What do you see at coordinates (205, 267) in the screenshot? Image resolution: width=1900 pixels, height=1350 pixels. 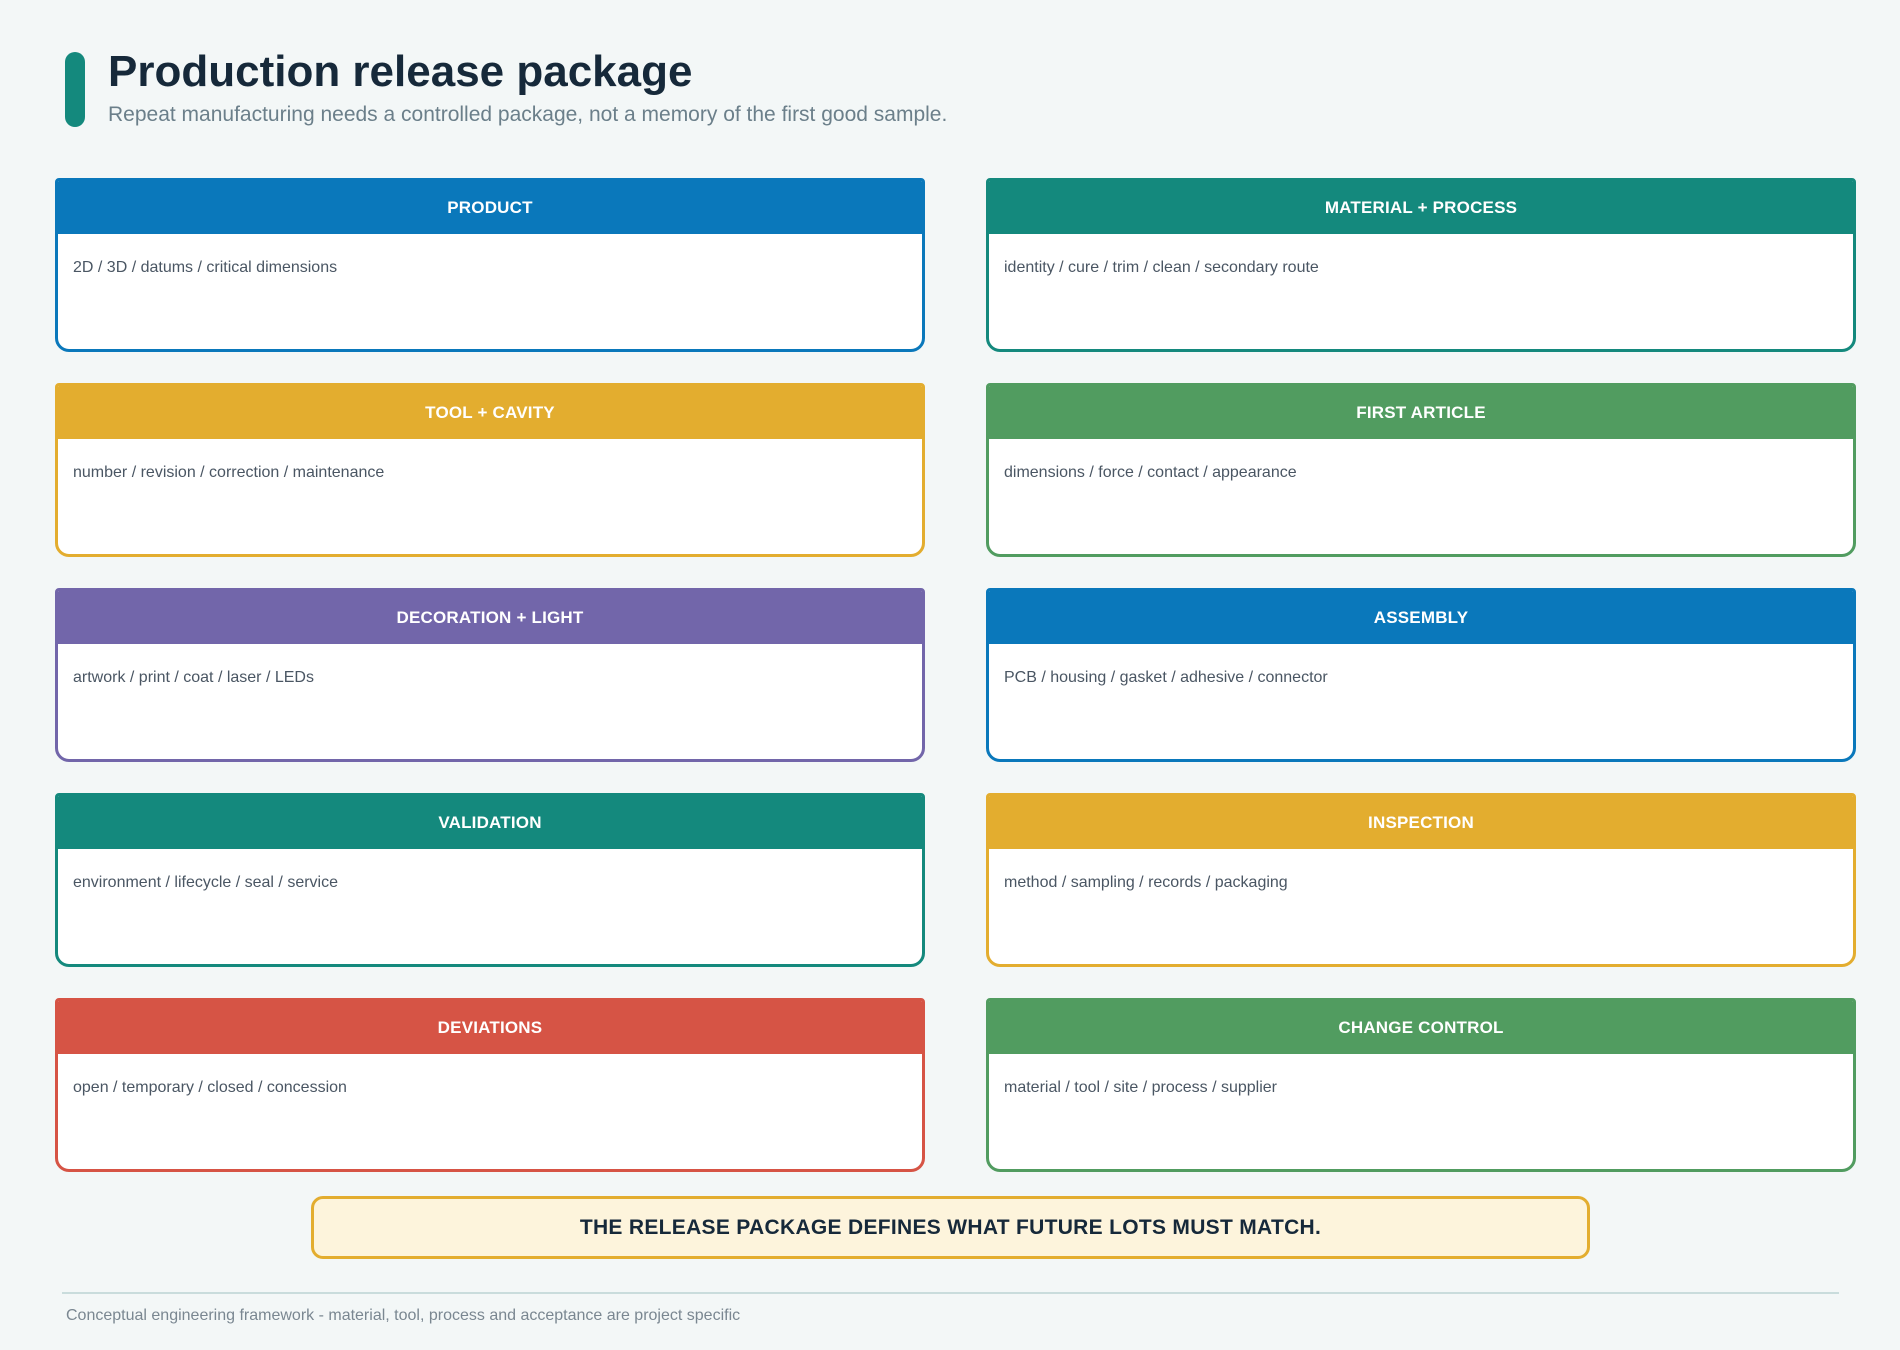 I see `card-body: 2D / 3D / datums / critical dimensions` at bounding box center [205, 267].